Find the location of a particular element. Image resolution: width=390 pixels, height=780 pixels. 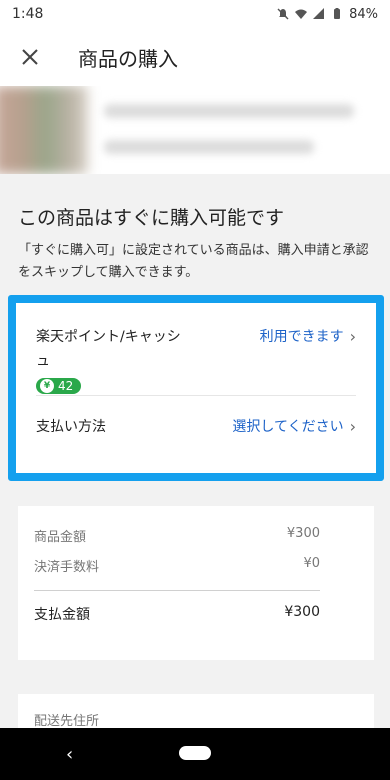

close-icon is located at coordinates (30, 57).